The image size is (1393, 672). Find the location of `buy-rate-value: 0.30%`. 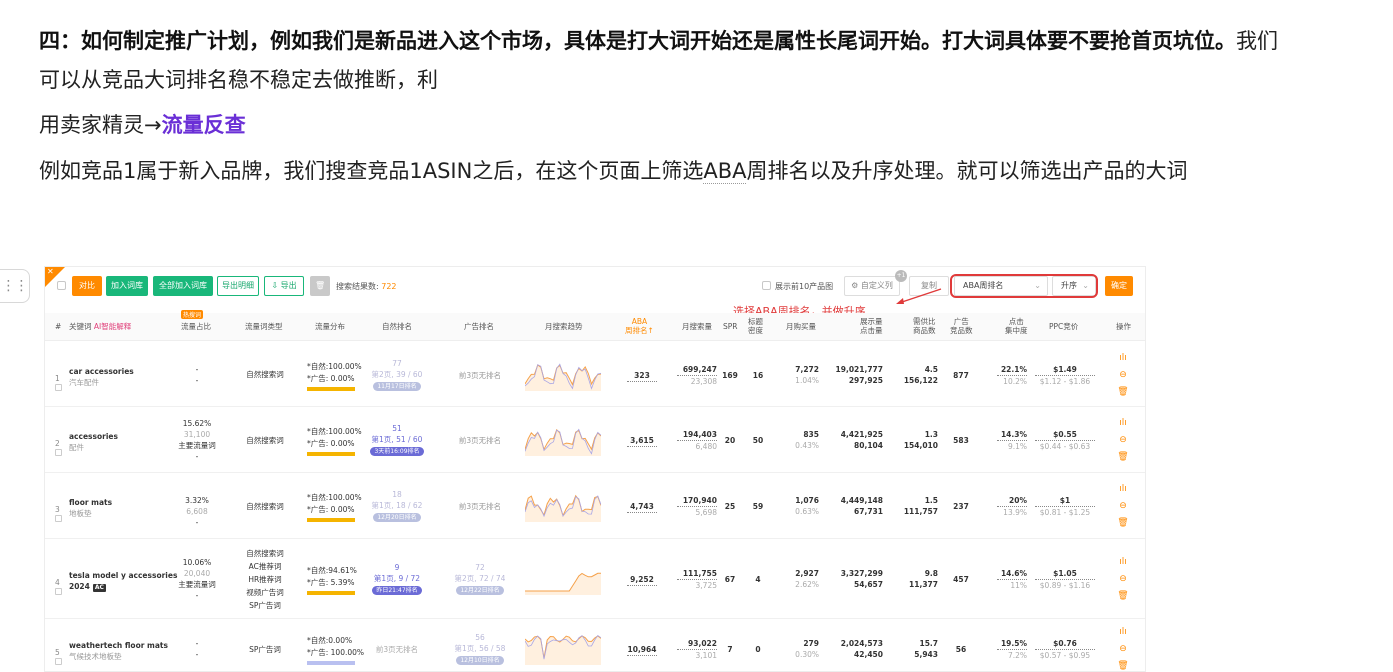

buy-rate-value: 0.30% is located at coordinates (807, 654).